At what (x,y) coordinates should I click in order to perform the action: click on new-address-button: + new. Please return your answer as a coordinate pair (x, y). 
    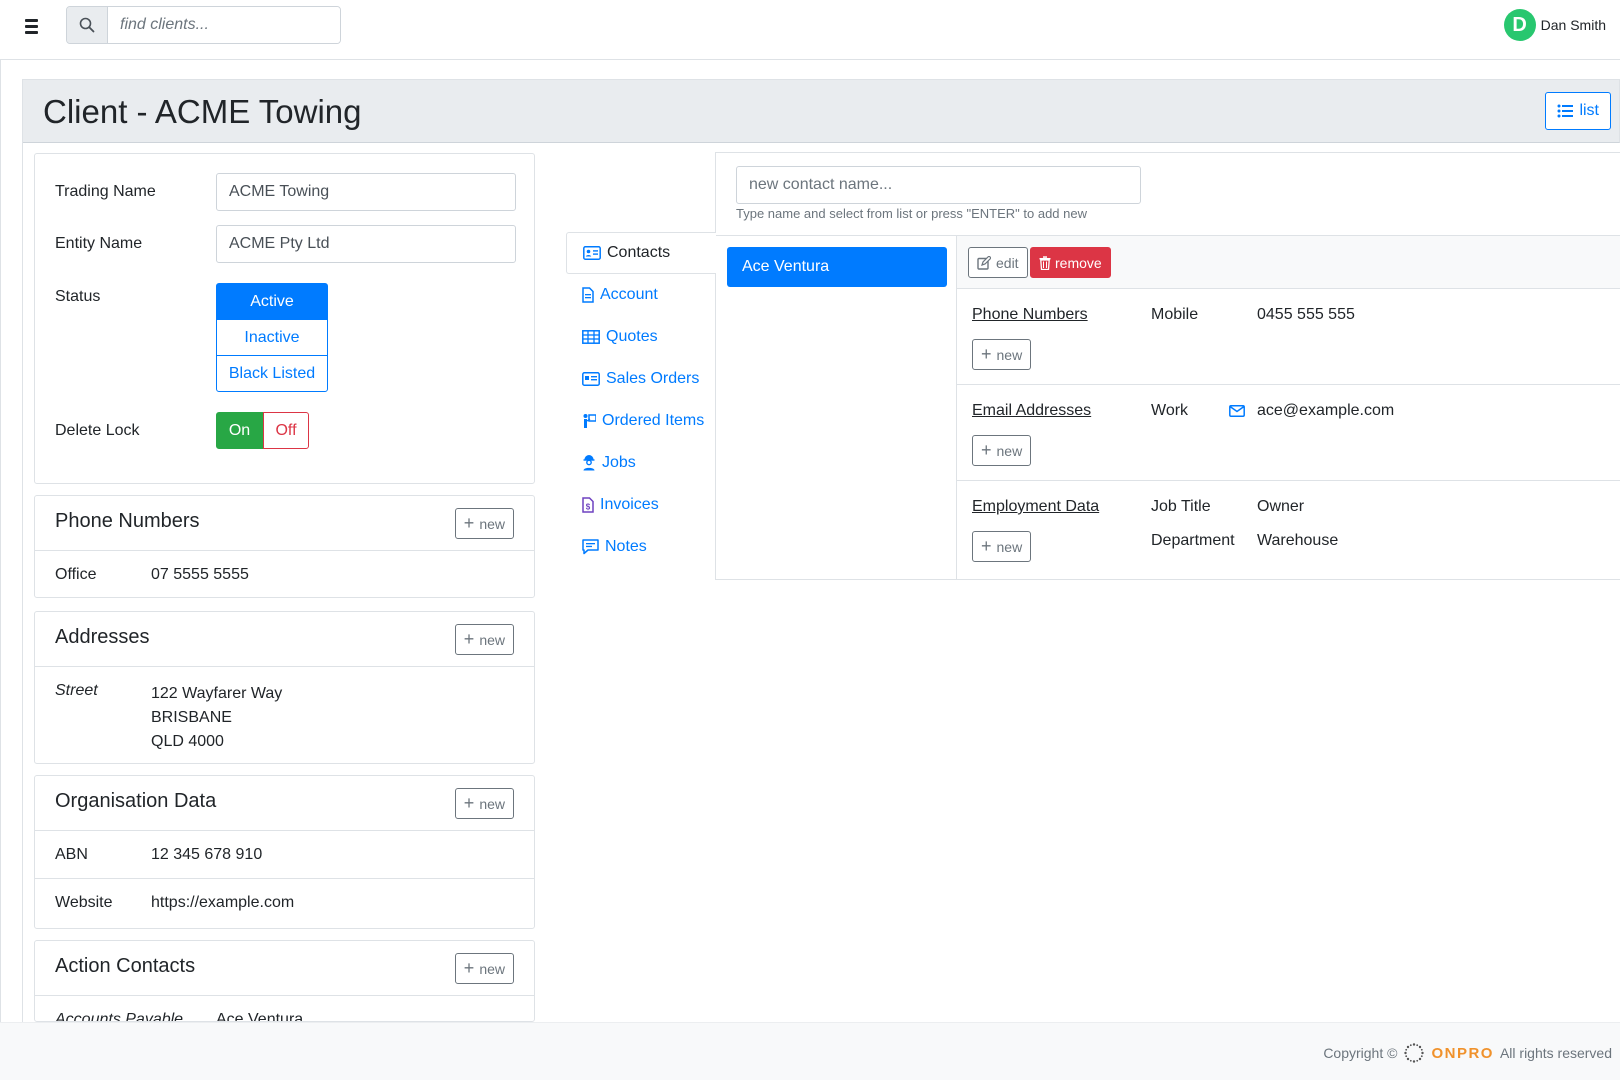
    Looking at the image, I should click on (484, 639).